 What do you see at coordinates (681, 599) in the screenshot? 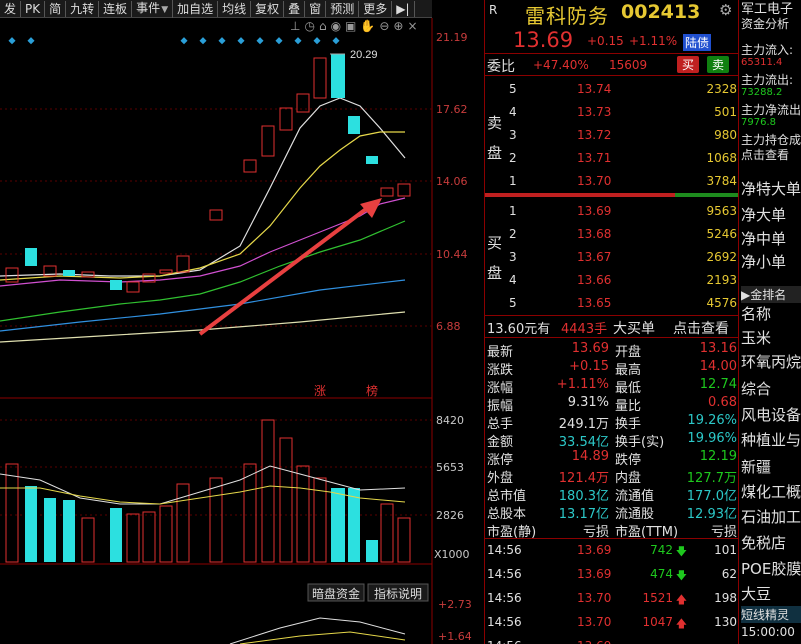
I see `arrow-up-icon: 🡅` at bounding box center [681, 599].